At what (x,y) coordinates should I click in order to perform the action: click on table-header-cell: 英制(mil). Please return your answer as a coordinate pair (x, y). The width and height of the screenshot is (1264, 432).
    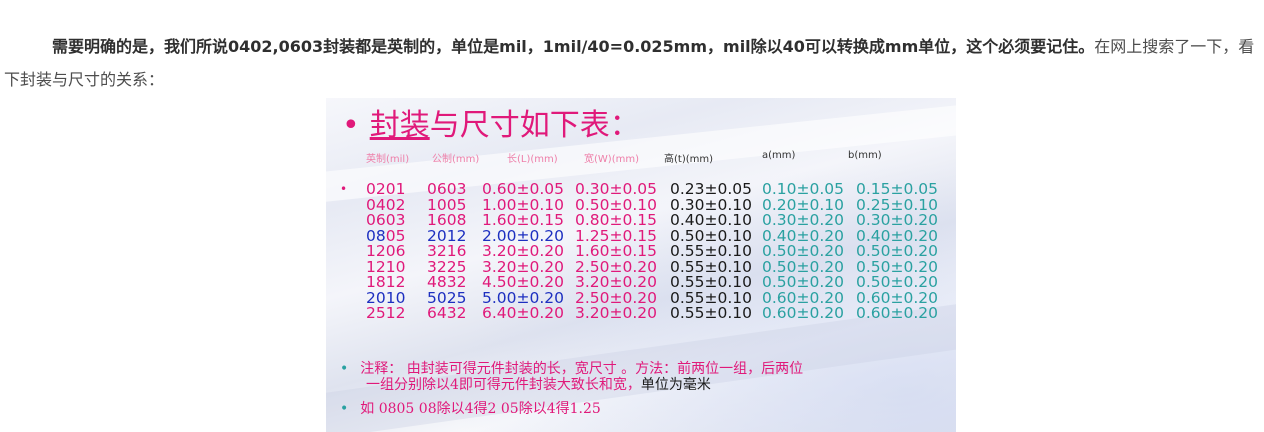
    Looking at the image, I should click on (388, 159).